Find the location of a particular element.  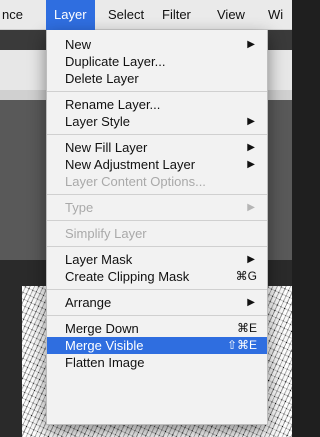

menu-item-new: New ▶ is located at coordinates (157, 44).